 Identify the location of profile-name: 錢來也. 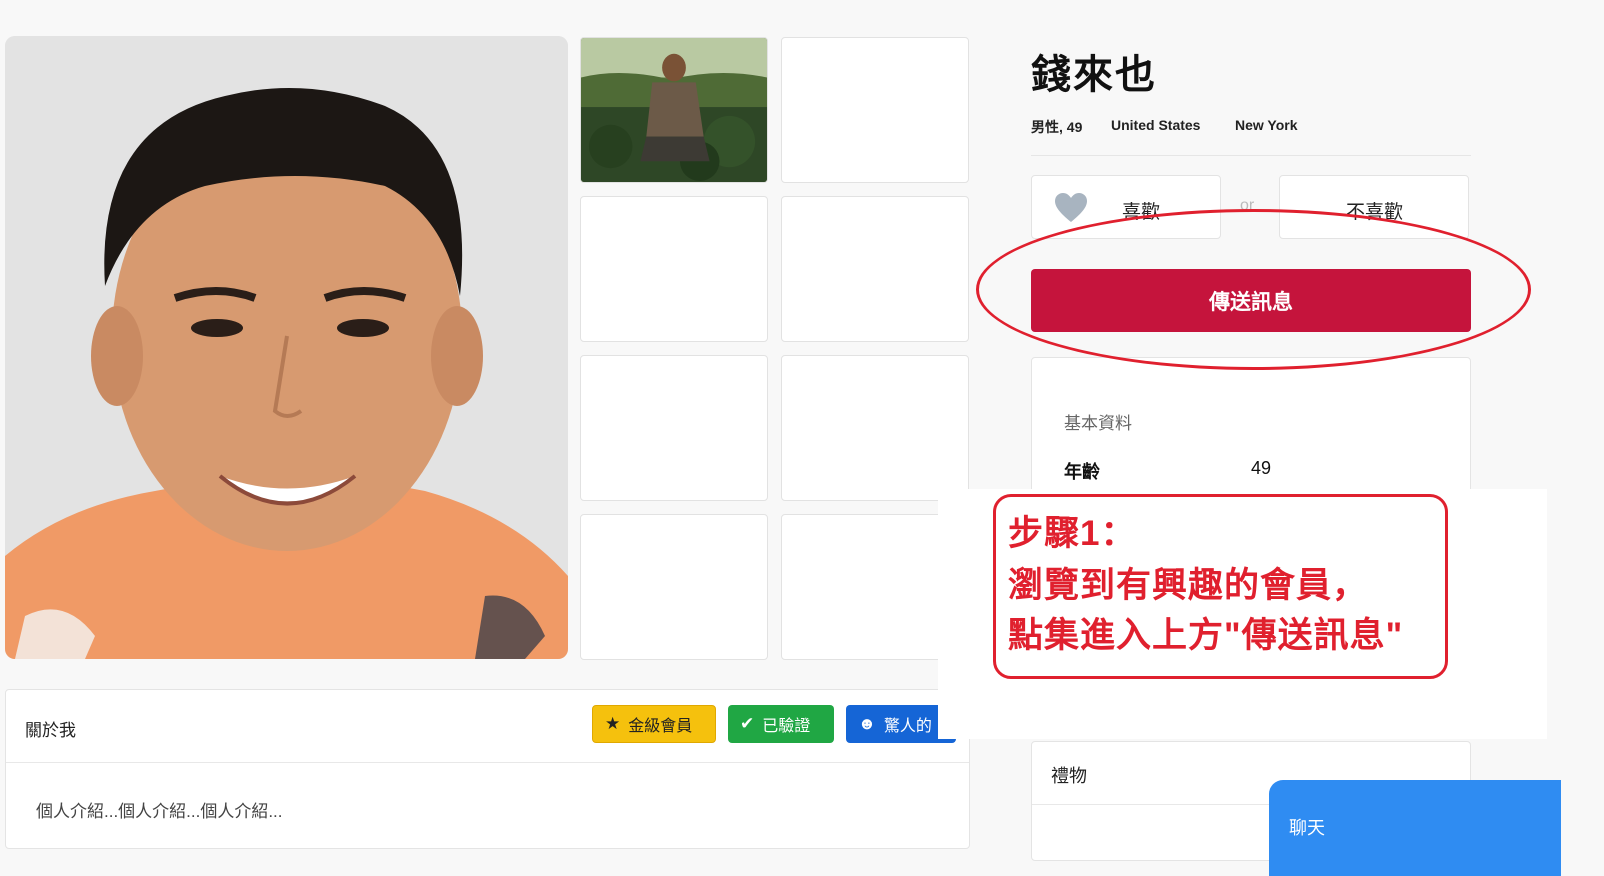
(1094, 75).